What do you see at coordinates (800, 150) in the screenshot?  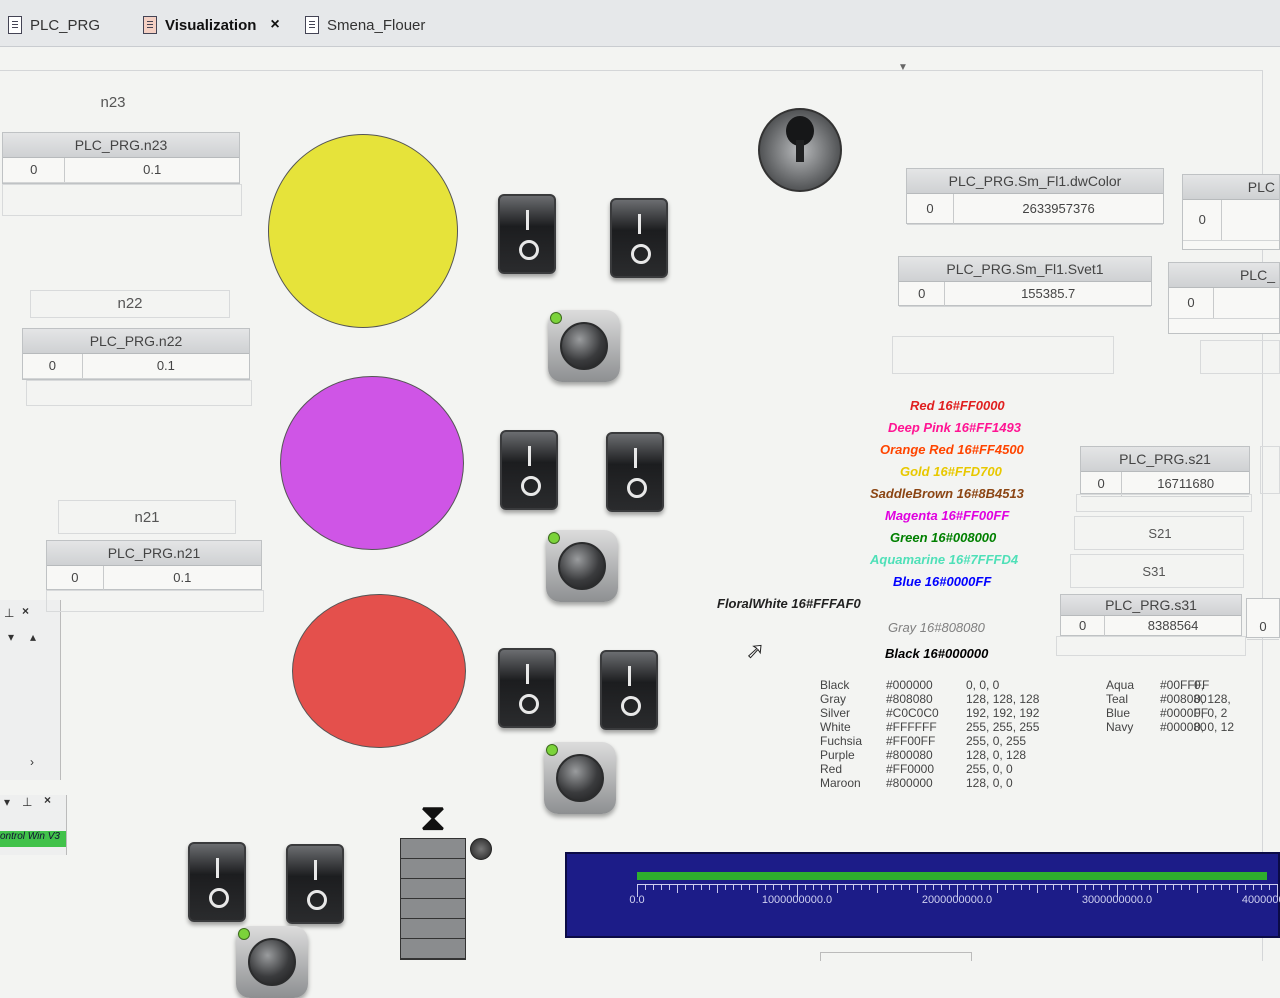 I see `joystick` at bounding box center [800, 150].